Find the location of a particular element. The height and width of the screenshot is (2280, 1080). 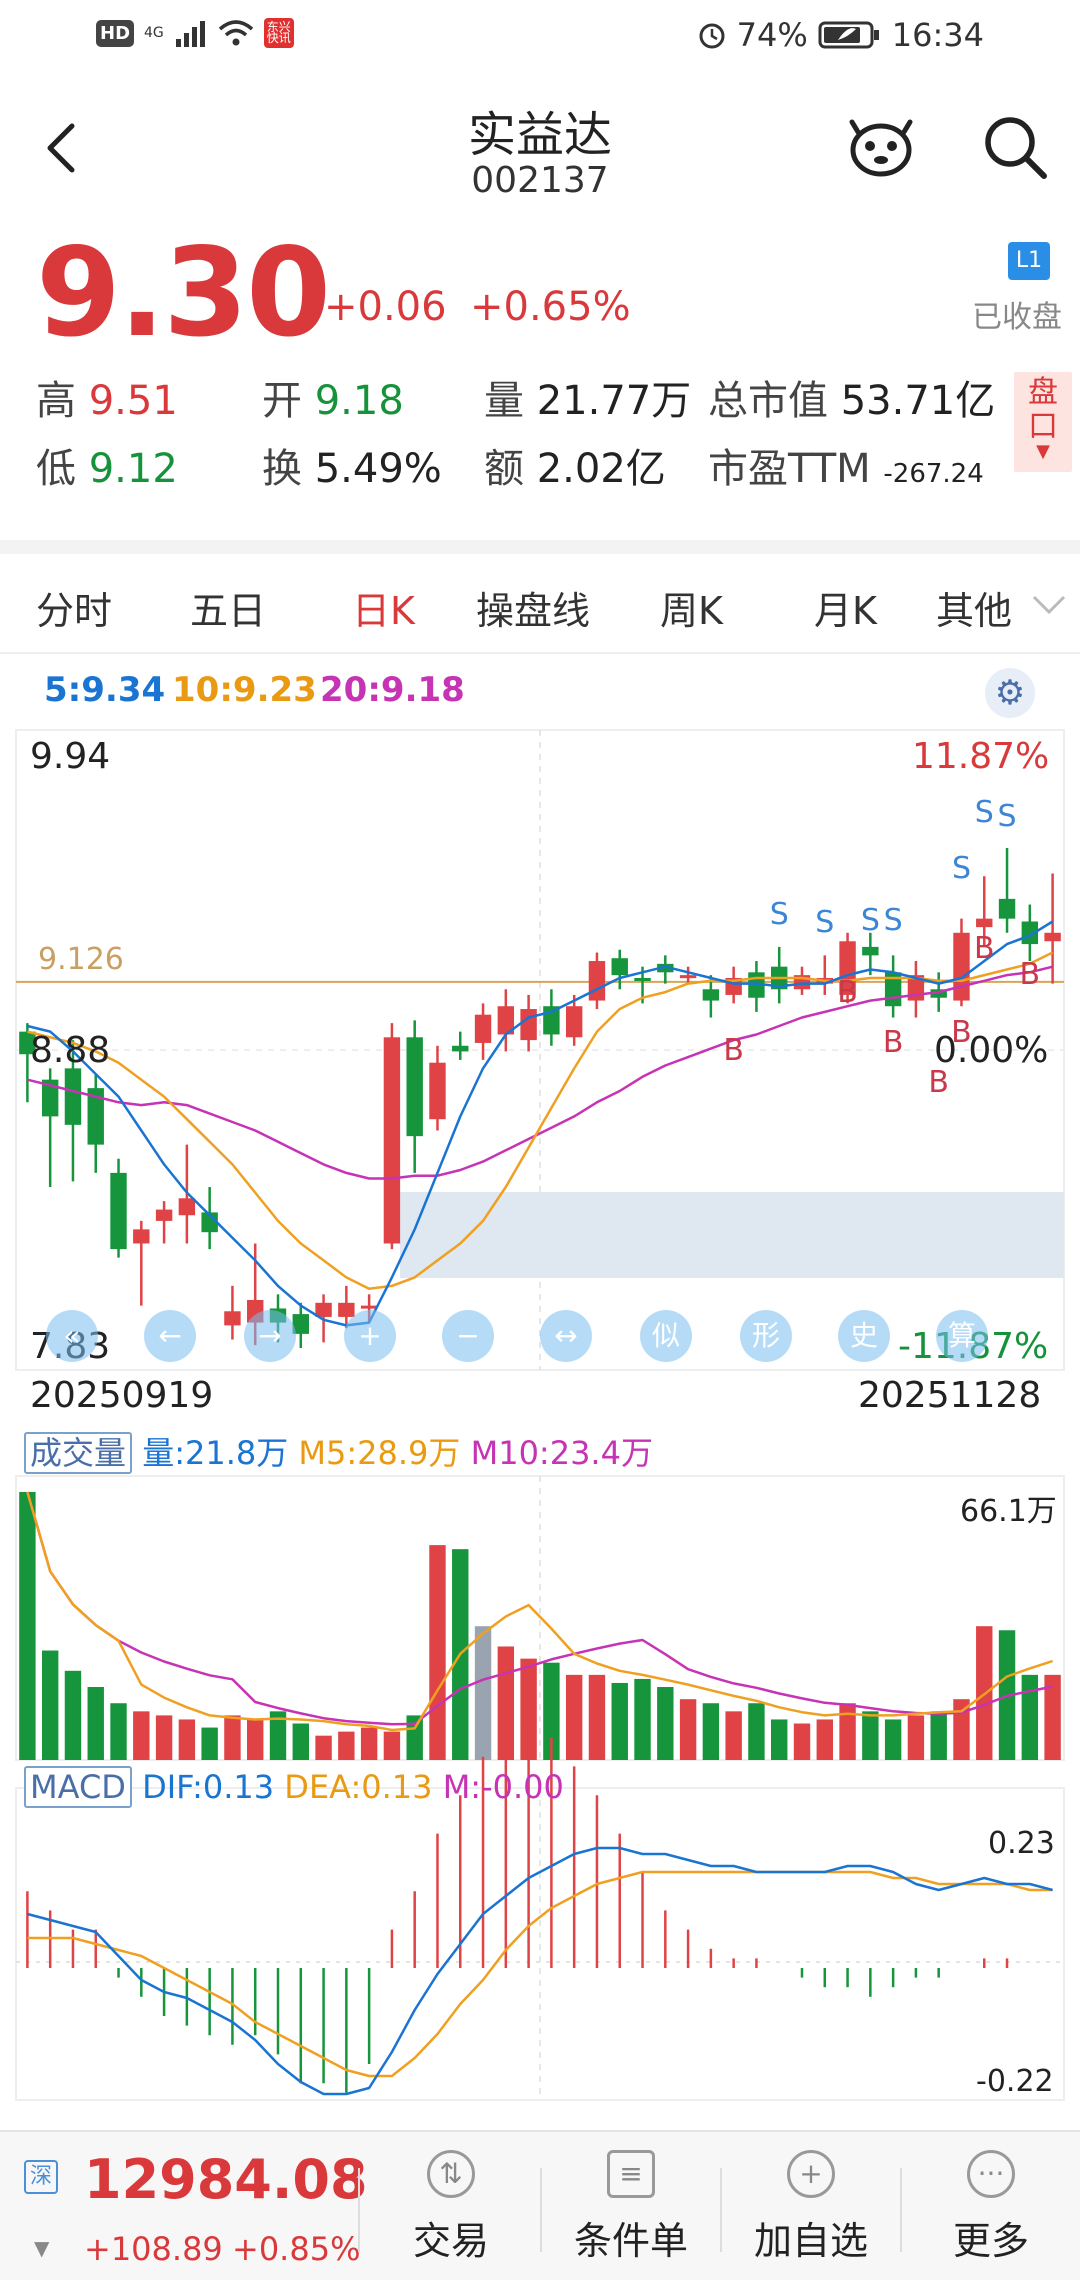

caret-down-icon: ▼ is located at coordinates (41, 2248).